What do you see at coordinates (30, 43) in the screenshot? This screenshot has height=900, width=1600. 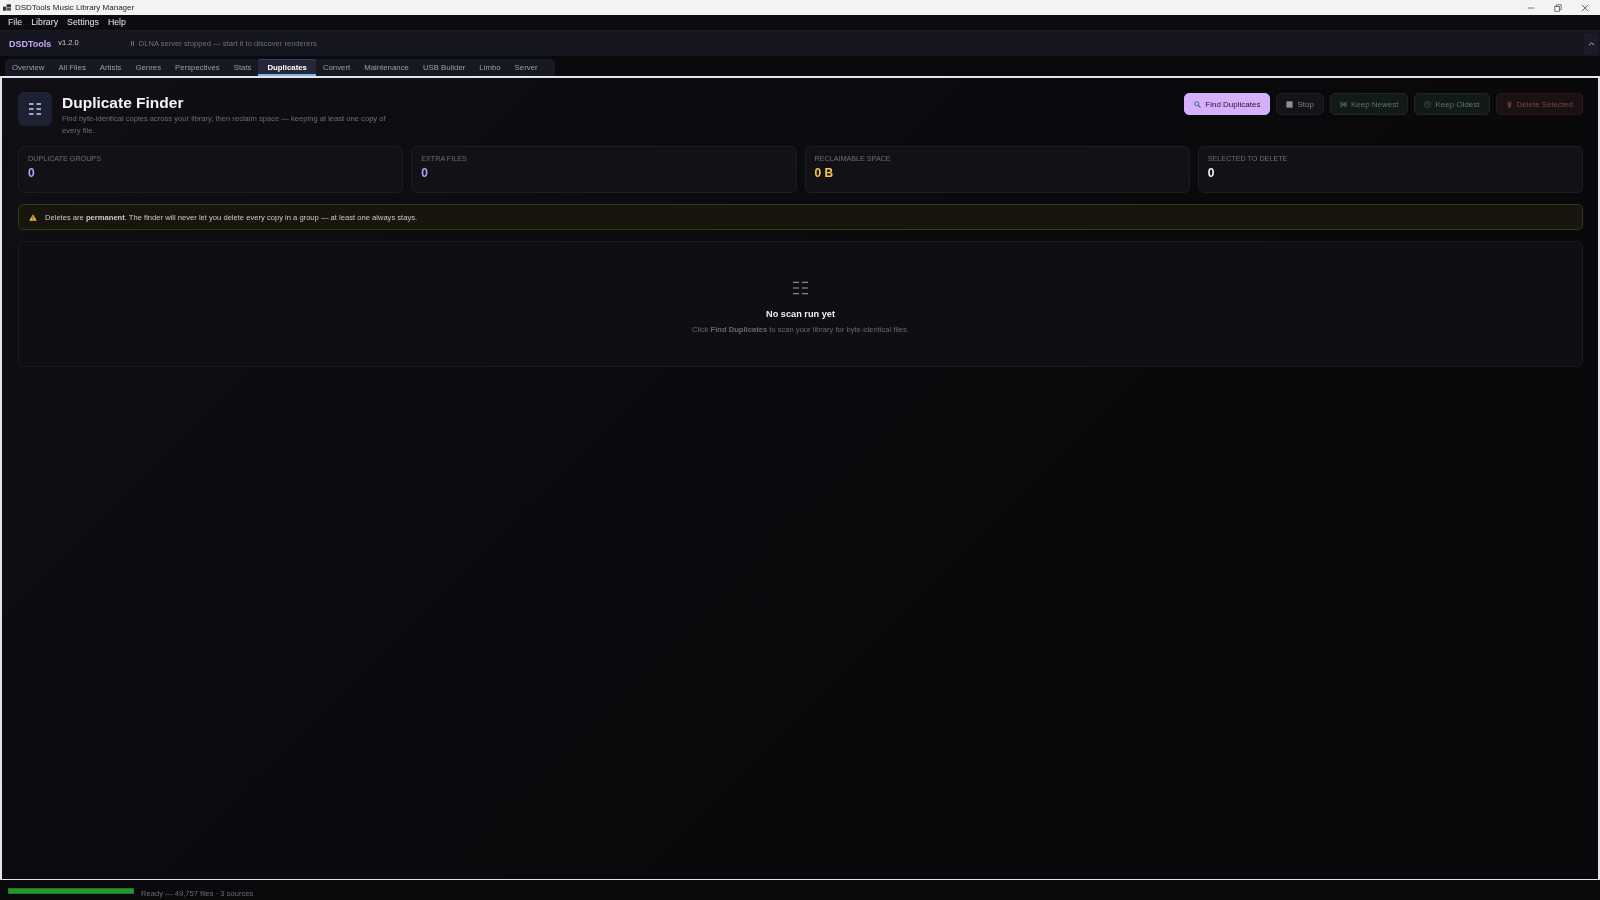 I see `app-brand: DSDTools` at bounding box center [30, 43].